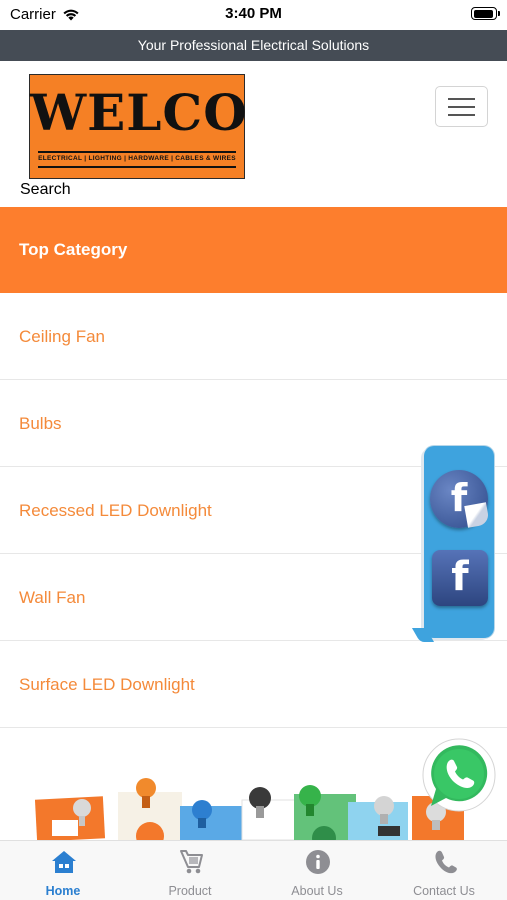  I want to click on tab-label: Contact Us, so click(444, 891).